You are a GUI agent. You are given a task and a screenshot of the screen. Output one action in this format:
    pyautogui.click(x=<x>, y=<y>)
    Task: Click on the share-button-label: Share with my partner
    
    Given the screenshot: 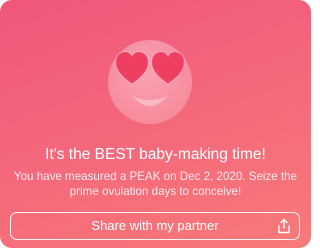 What is the action you would take?
    pyautogui.click(x=155, y=225)
    